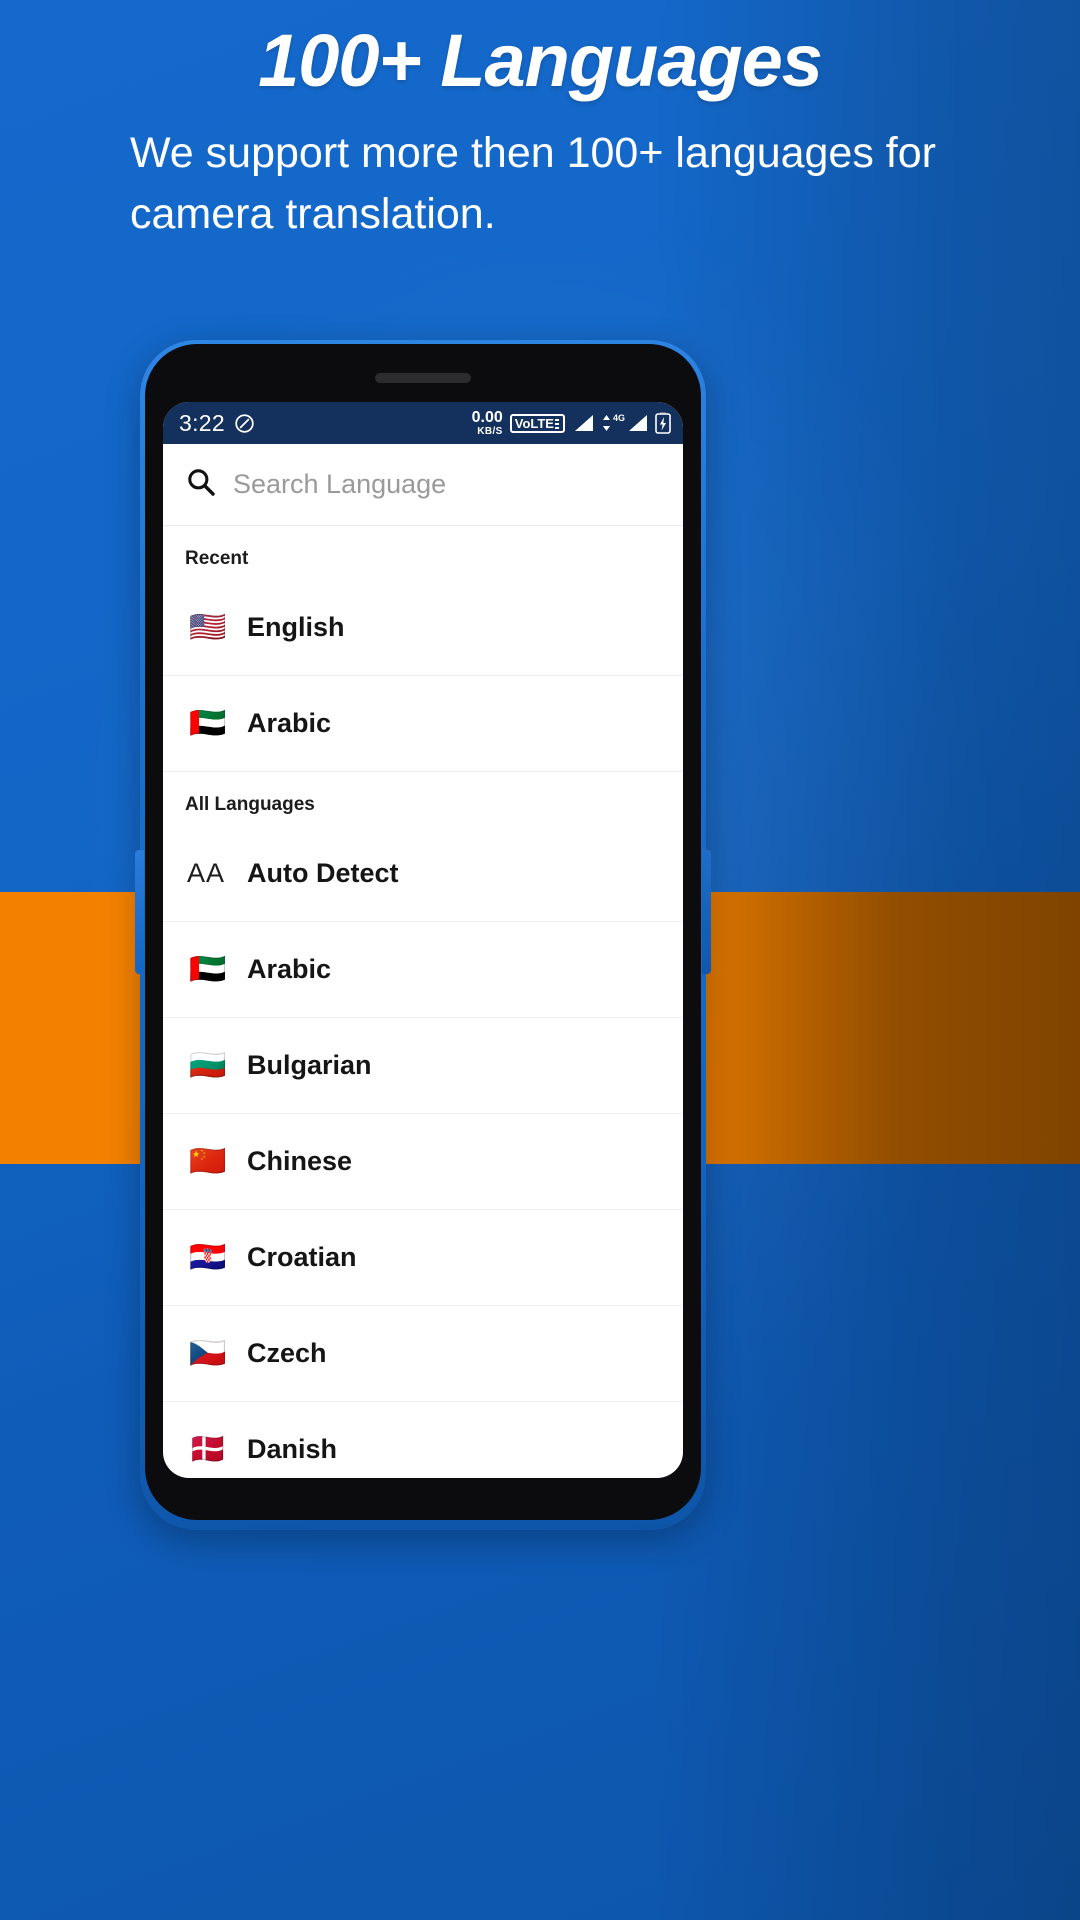 The image size is (1080, 1920). What do you see at coordinates (208, 1065) in the screenshot?
I see `flag-icon: 🇧🇬` at bounding box center [208, 1065].